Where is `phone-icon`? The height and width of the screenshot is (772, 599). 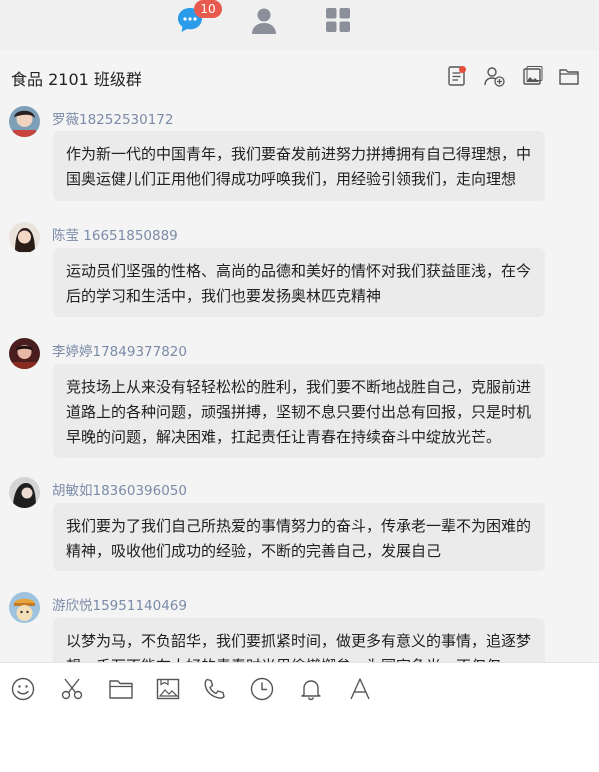 phone-icon is located at coordinates (214, 689).